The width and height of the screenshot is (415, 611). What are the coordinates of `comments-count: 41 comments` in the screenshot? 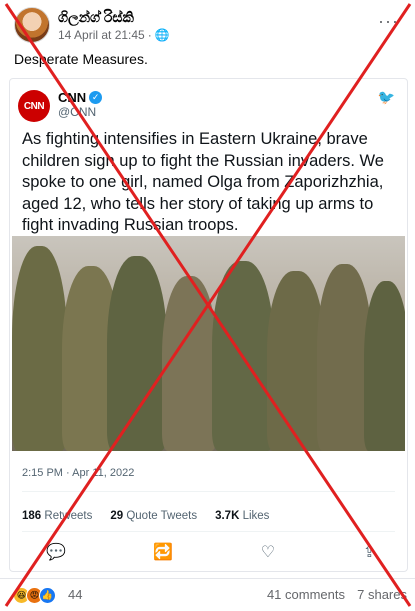 It's located at (306, 594).